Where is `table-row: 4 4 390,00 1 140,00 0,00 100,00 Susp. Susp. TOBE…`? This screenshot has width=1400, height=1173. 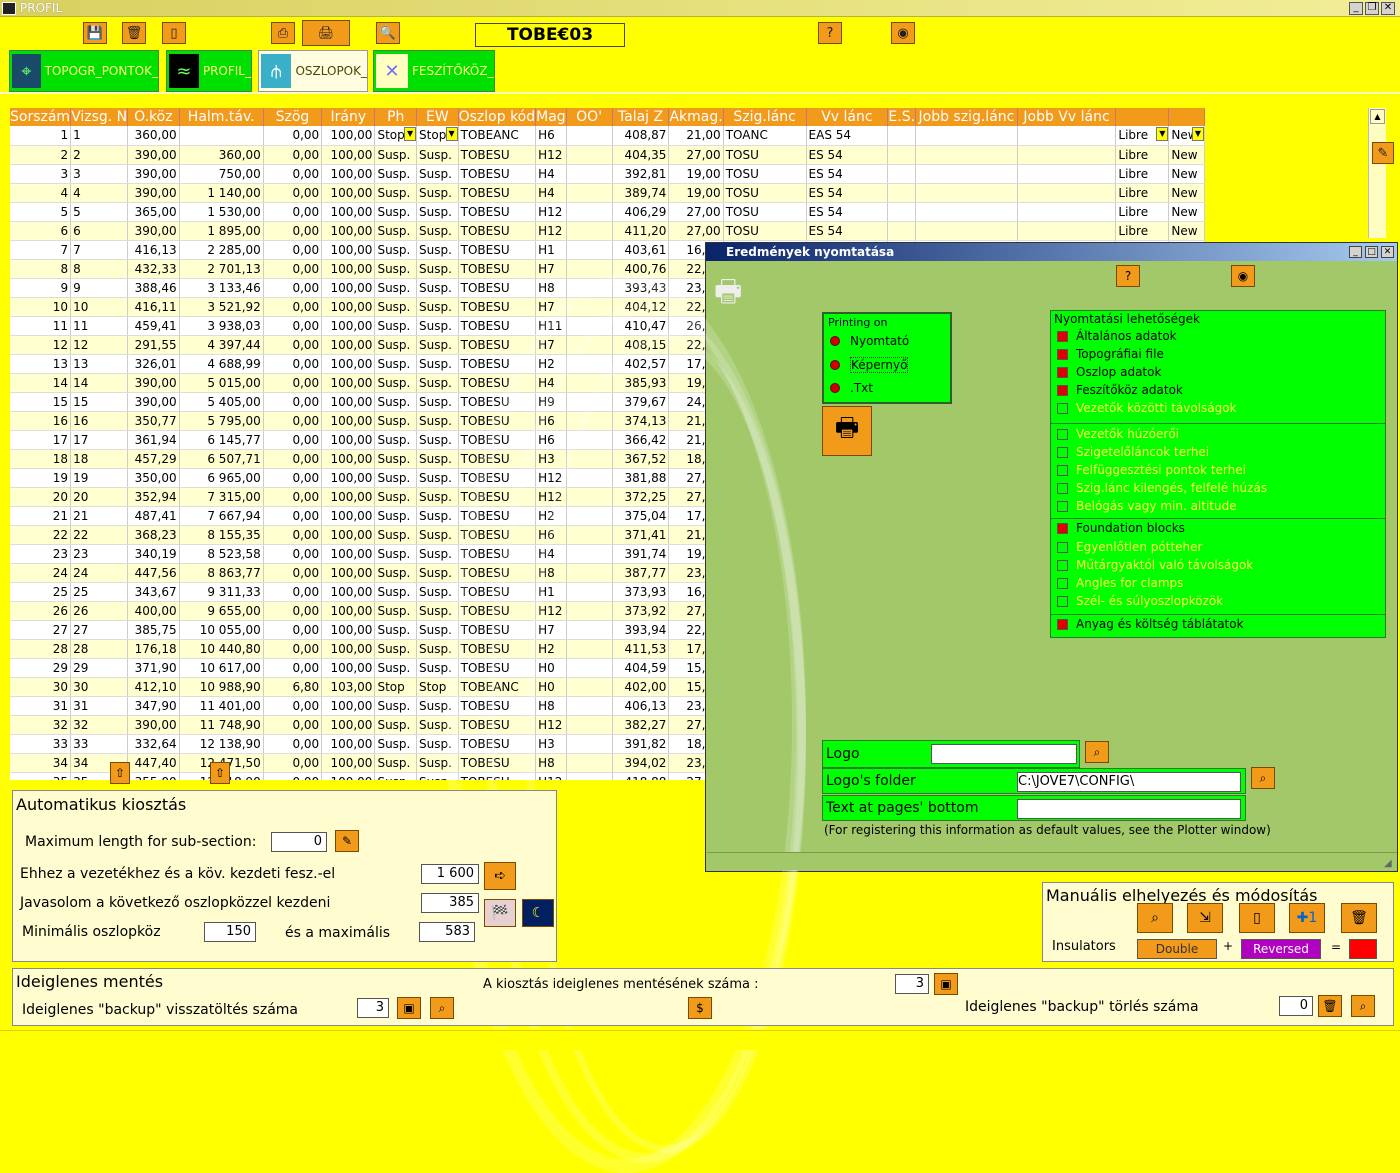
table-row: 4 4 390,00 1 140,00 0,00 100,00 Susp. Susp. TOBE… is located at coordinates (607, 193).